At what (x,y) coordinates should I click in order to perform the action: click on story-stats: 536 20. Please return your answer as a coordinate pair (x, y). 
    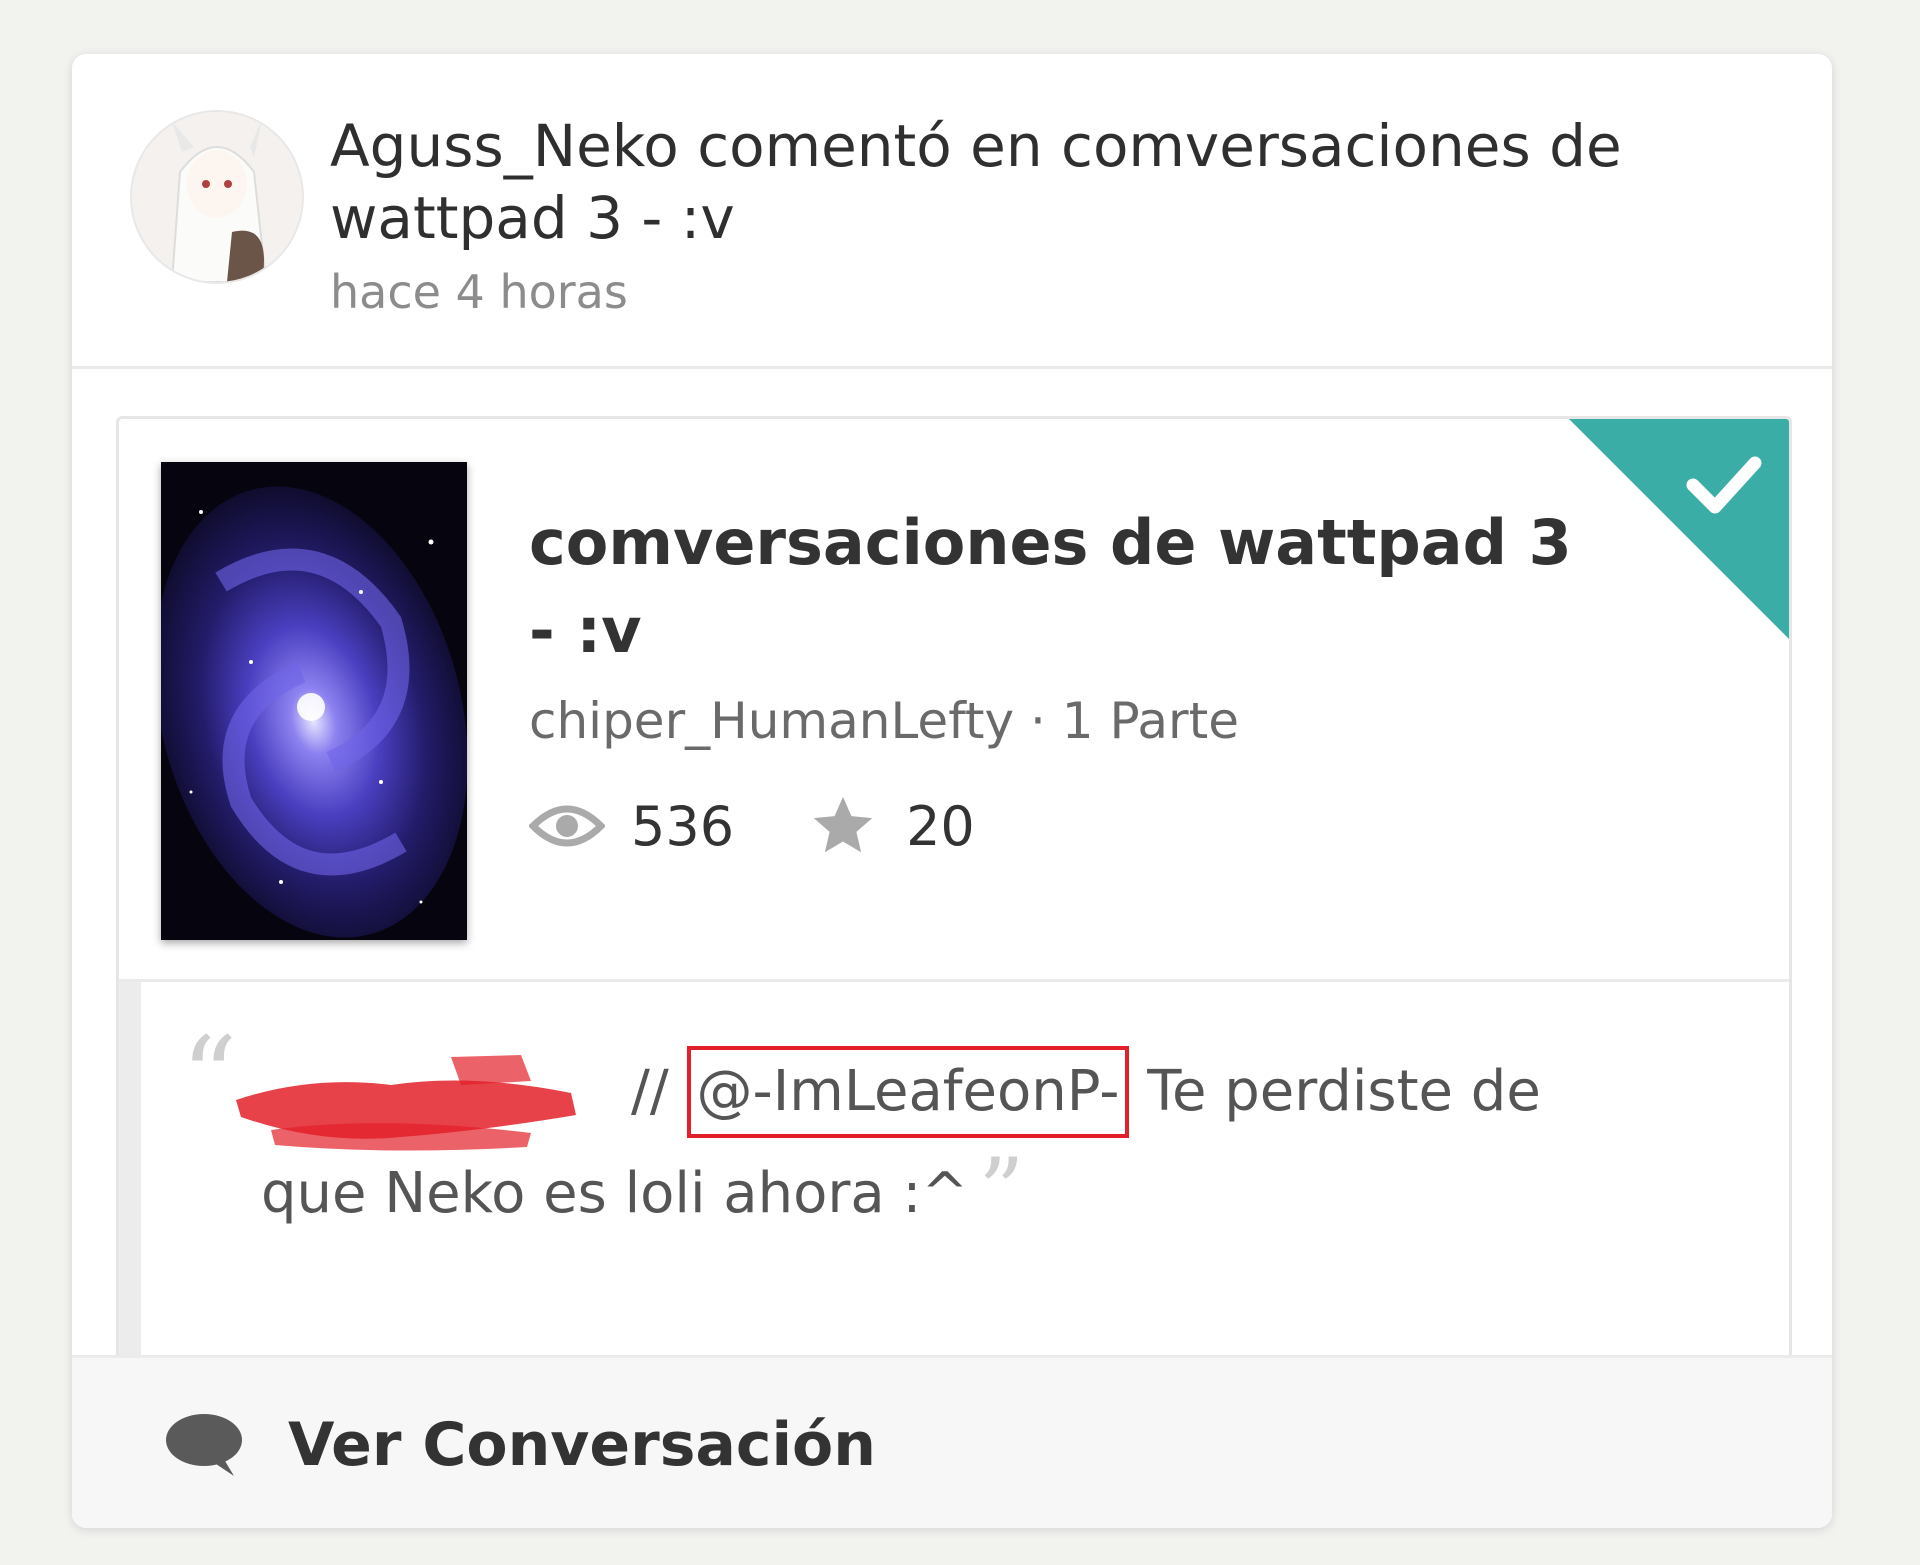
    Looking at the image, I should click on (1054, 826).